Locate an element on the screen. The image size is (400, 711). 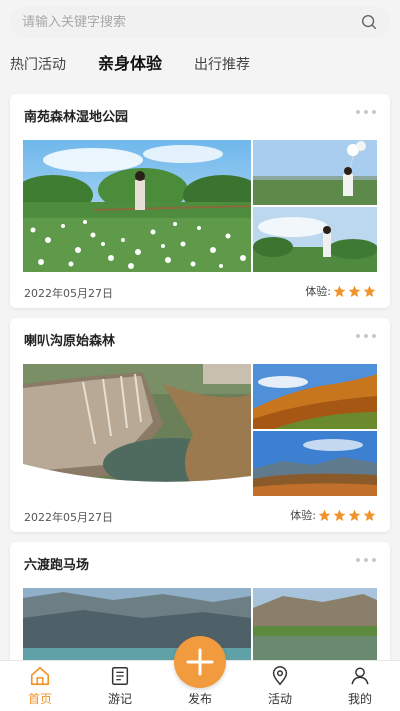
search-icon is located at coordinates (369, 22).